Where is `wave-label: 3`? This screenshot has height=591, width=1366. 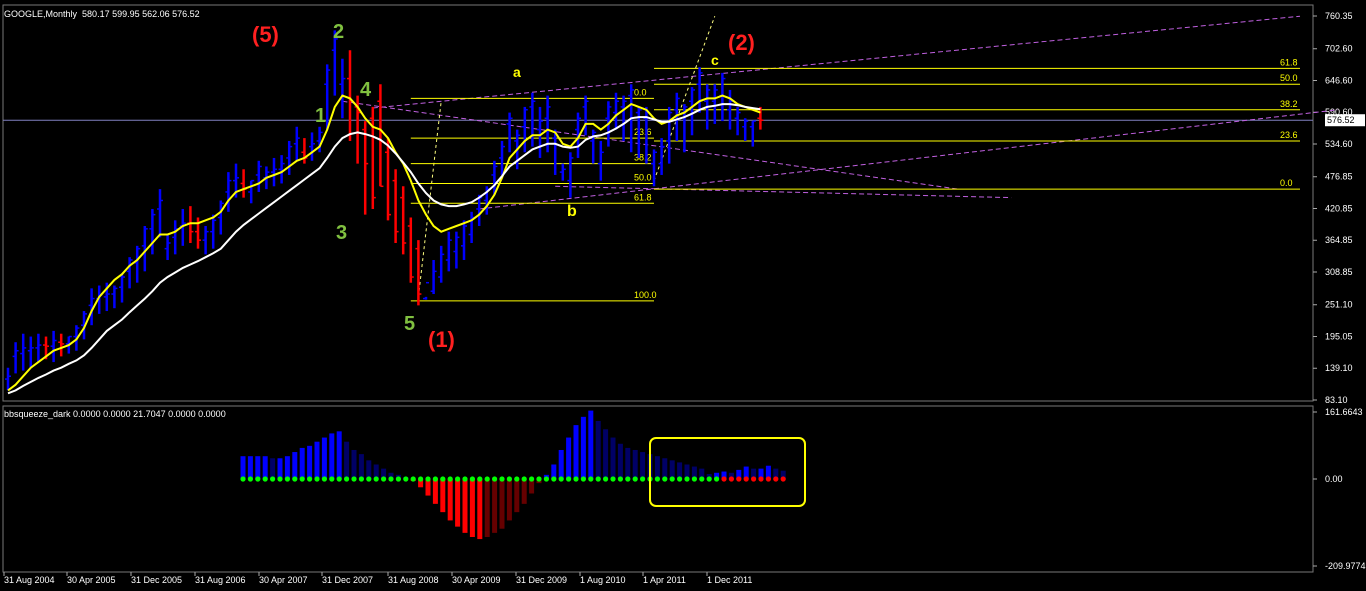 wave-label: 3 is located at coordinates (341, 233).